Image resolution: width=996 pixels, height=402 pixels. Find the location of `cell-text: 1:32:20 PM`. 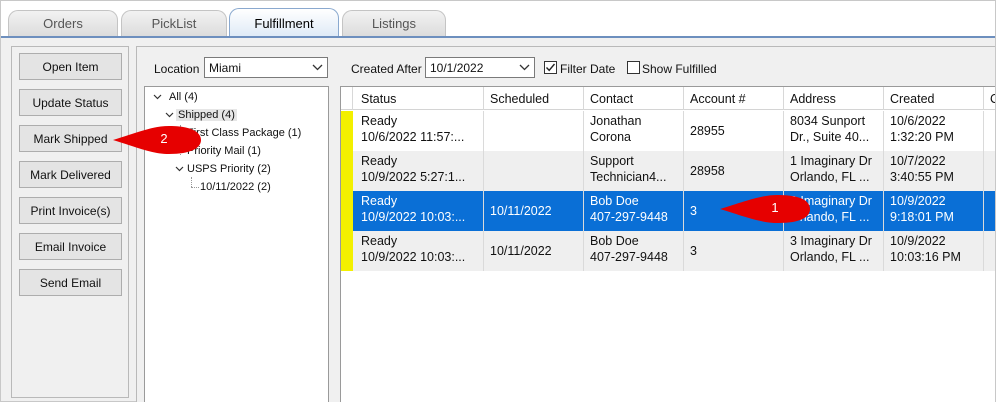

cell-text: 1:32:20 PM is located at coordinates (922, 137).